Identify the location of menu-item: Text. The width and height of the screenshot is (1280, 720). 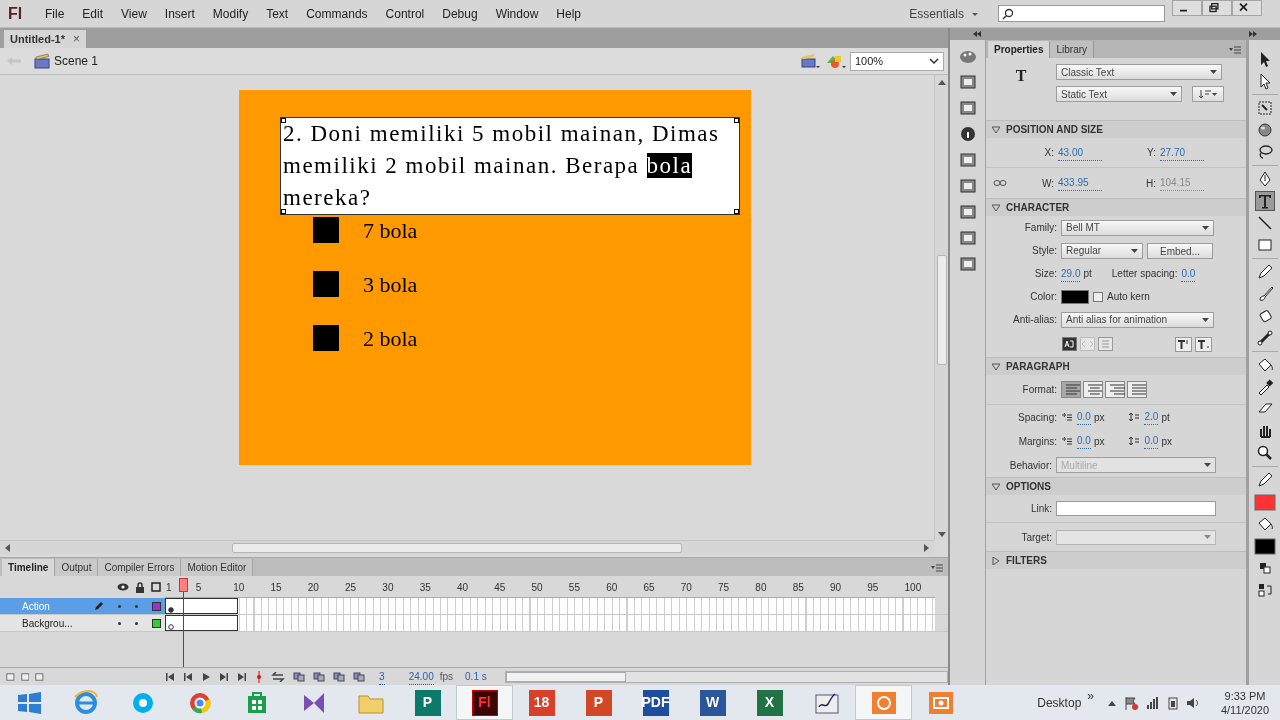
(277, 13).